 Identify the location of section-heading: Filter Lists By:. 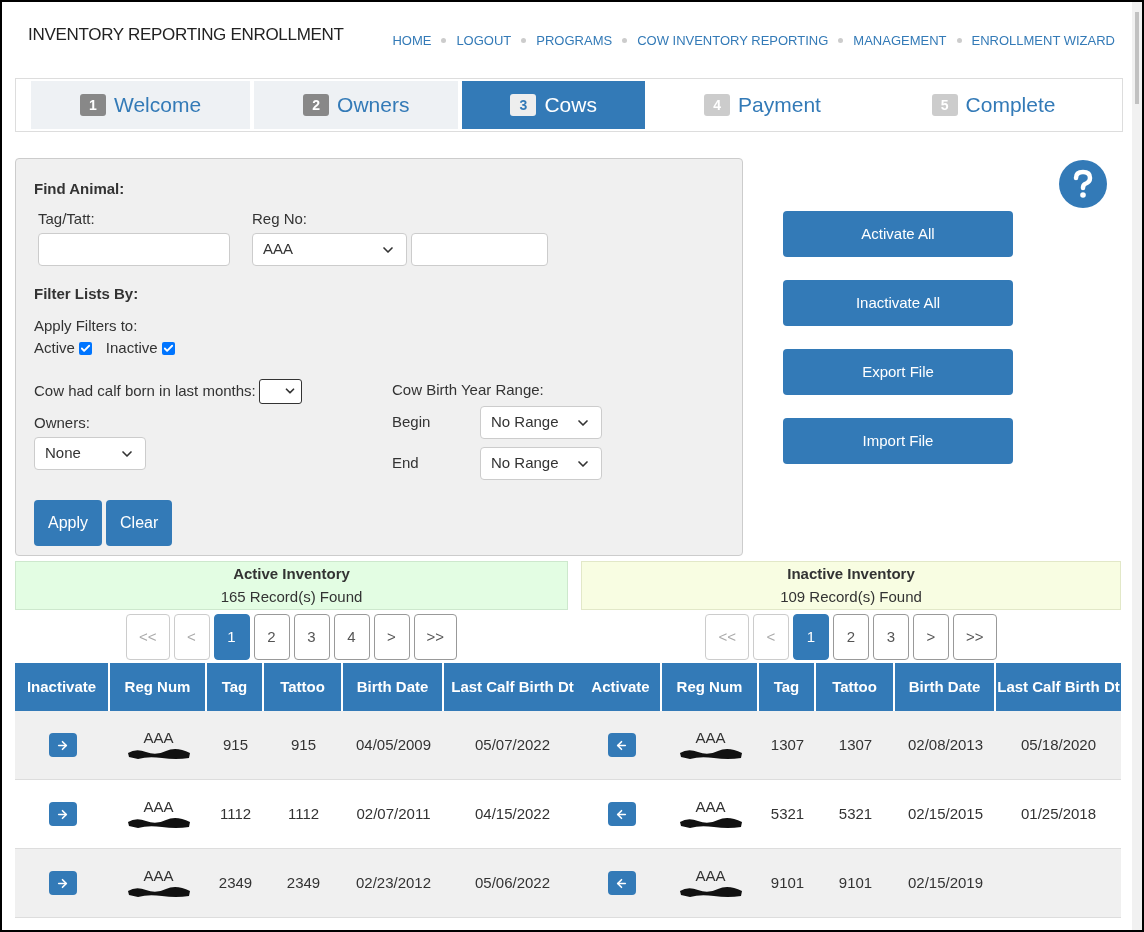
(87, 294).